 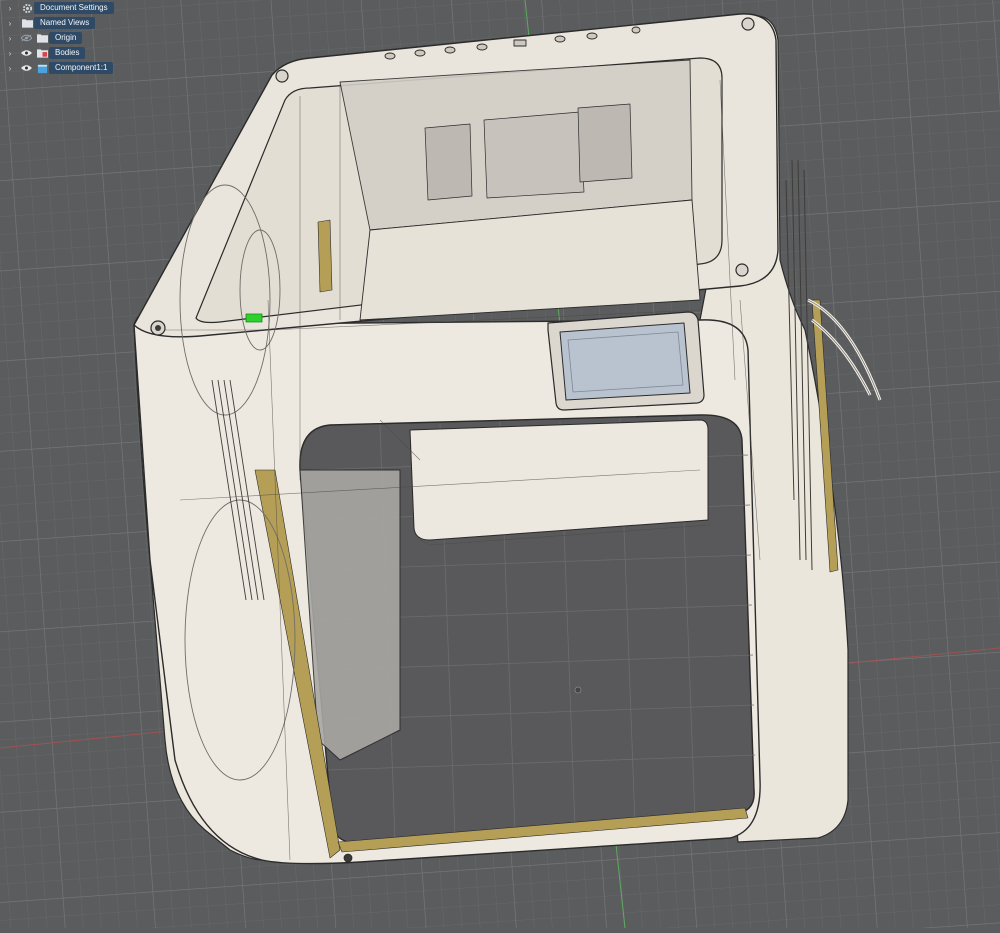 I want to click on browser-item-named-views: › Named Views, so click(x=90, y=23).